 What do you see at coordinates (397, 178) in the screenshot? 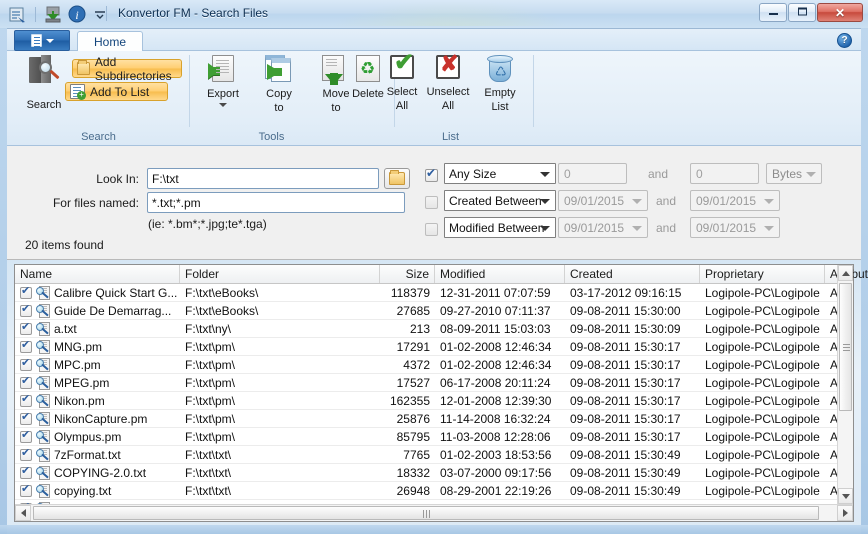
I see `browse-folder-button` at bounding box center [397, 178].